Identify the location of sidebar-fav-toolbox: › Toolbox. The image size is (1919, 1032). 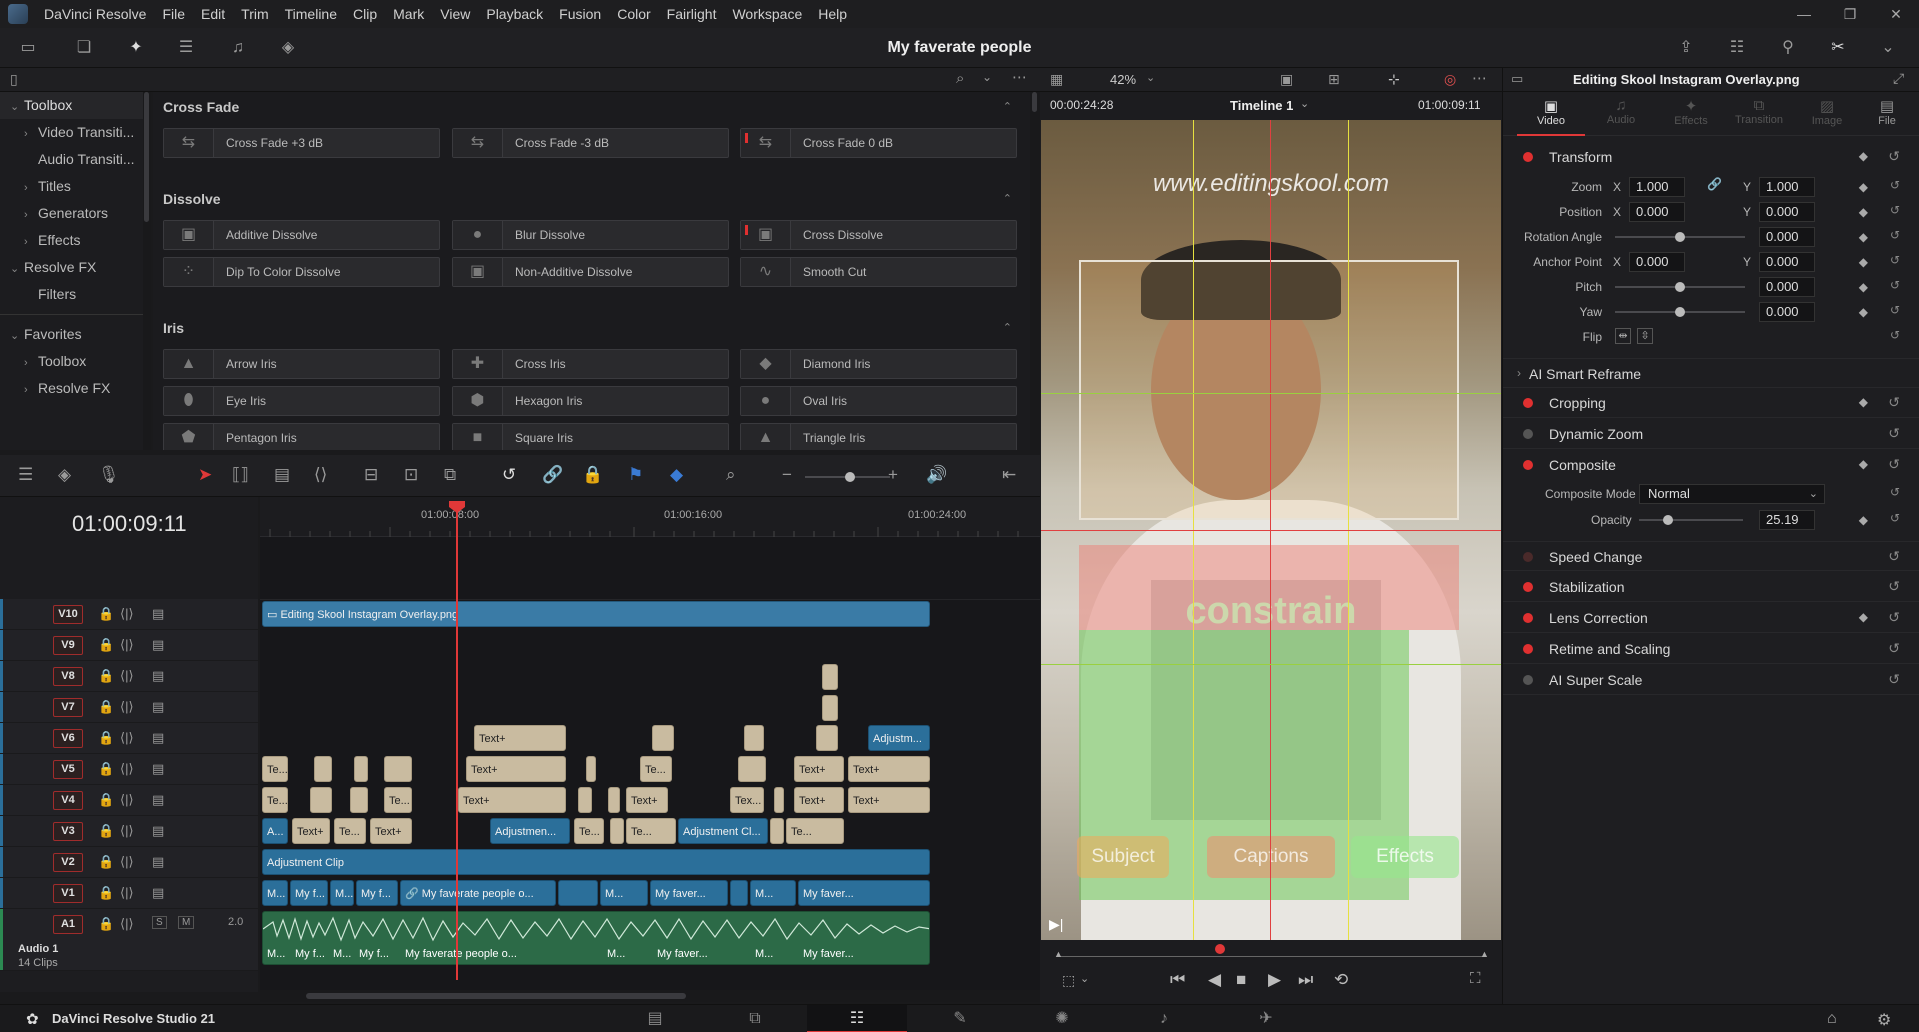
(71, 361).